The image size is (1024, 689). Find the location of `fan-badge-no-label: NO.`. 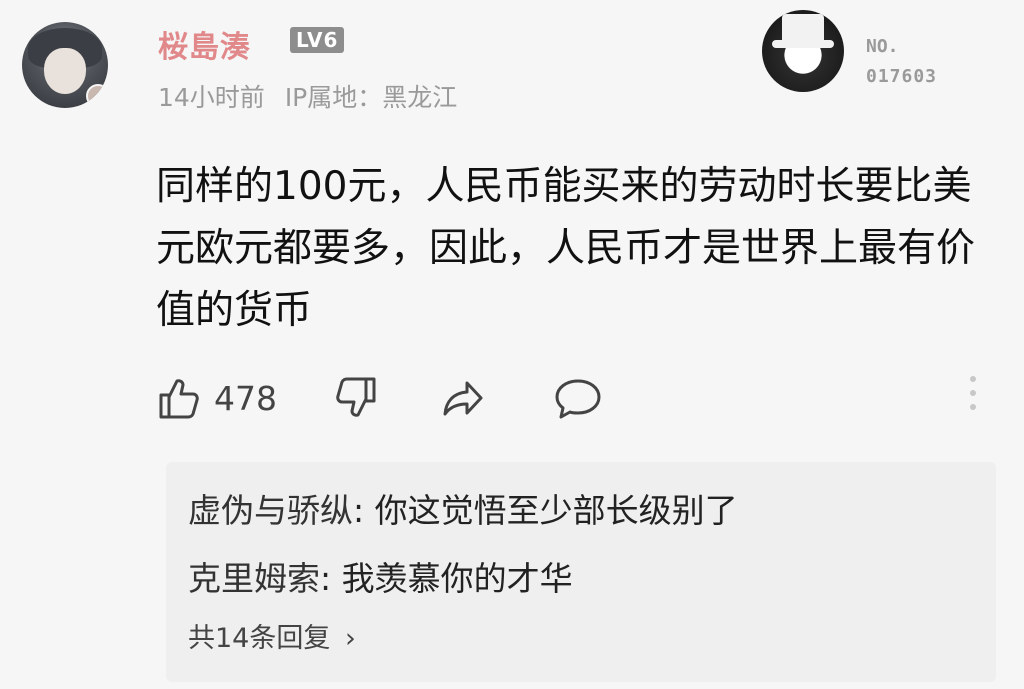

fan-badge-no-label: NO. is located at coordinates (882, 46).